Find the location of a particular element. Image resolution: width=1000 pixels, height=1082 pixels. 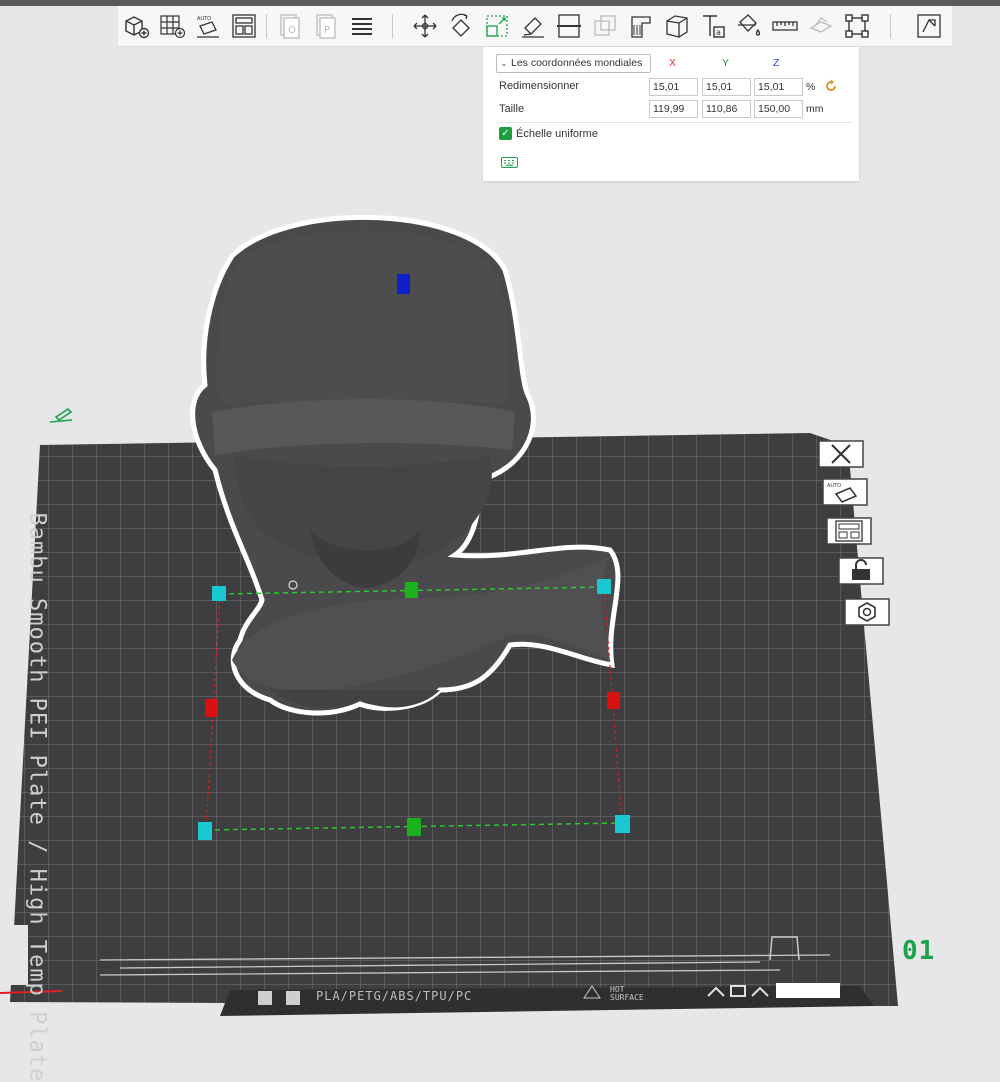

scale-x-input: 15,01 is located at coordinates (673, 87).